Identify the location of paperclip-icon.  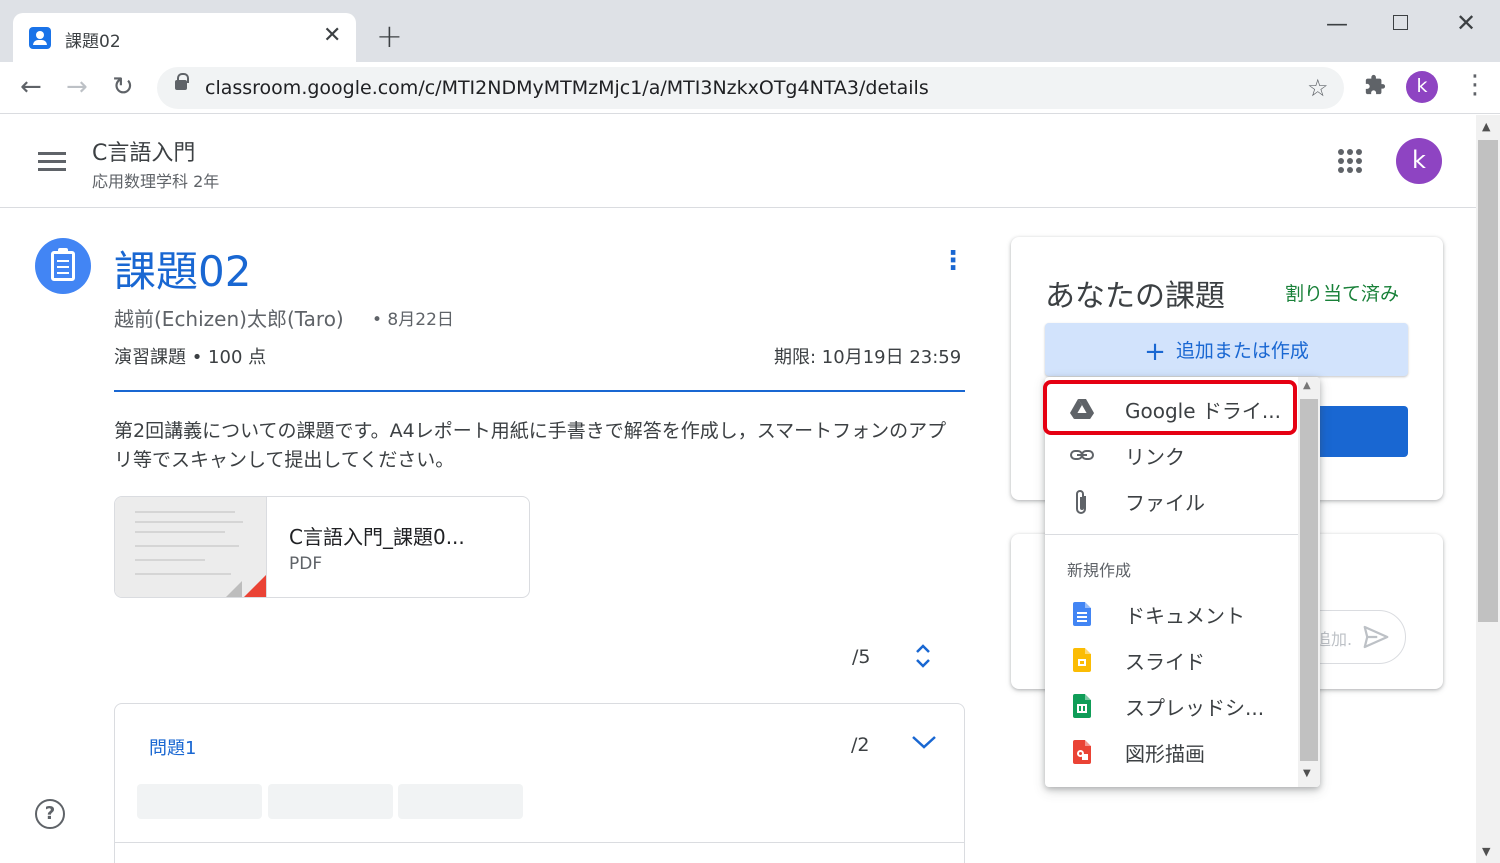
(1082, 501).